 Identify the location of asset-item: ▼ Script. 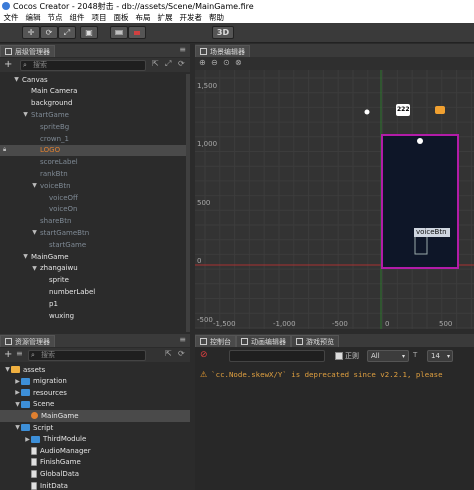
(95, 427).